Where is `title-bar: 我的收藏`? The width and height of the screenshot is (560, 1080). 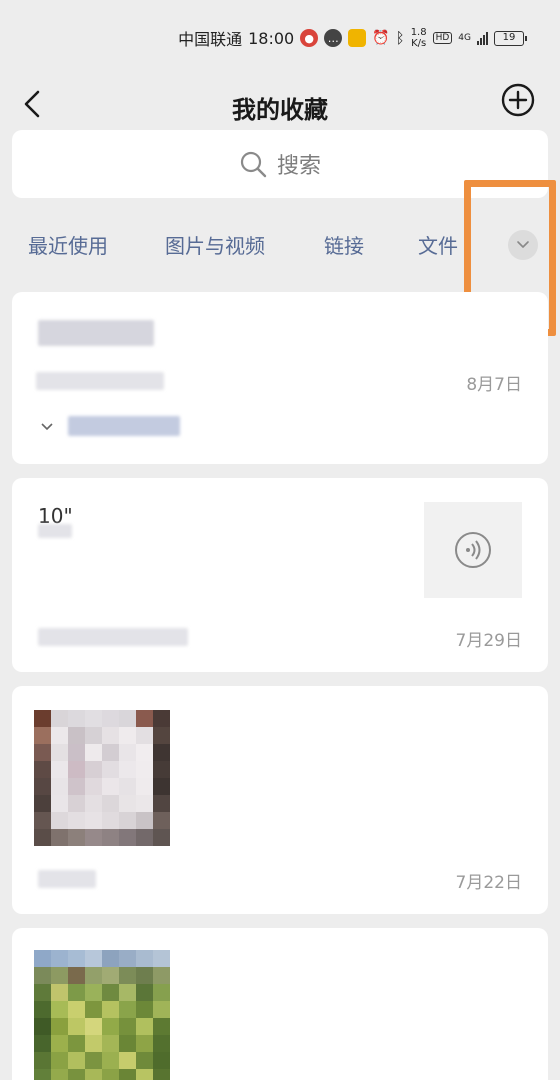 title-bar: 我的收藏 is located at coordinates (280, 106).